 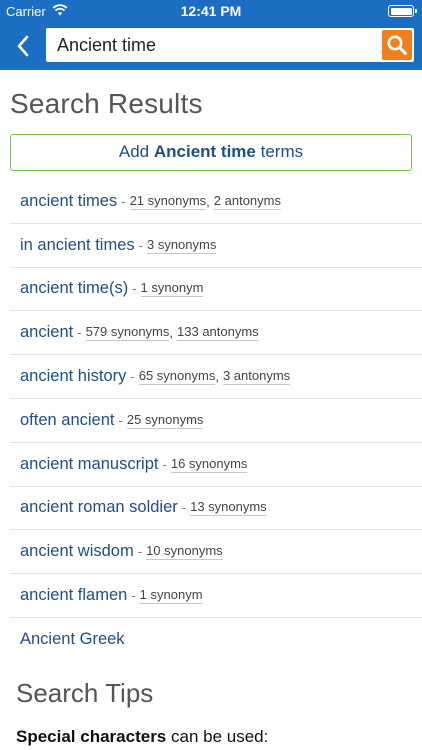 I want to click on tips-rest: can be used:, so click(x=217, y=736).